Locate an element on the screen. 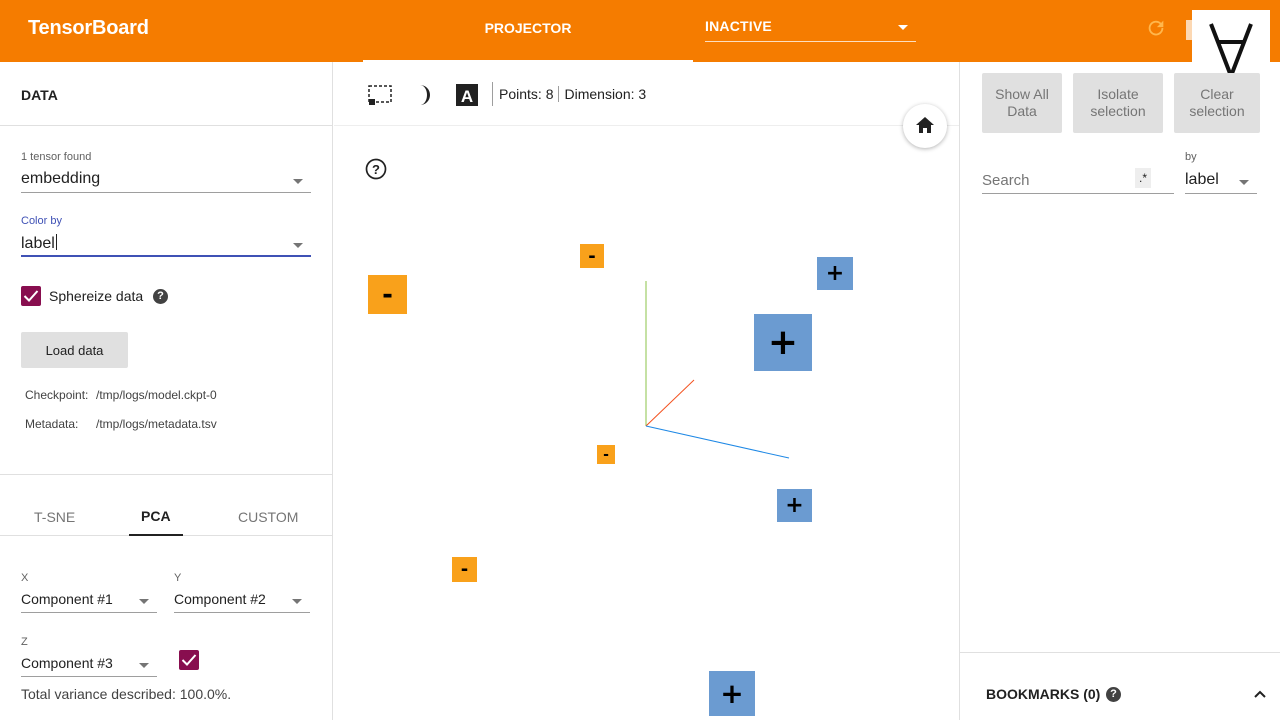  search-by-select: label is located at coordinates (1221, 181).